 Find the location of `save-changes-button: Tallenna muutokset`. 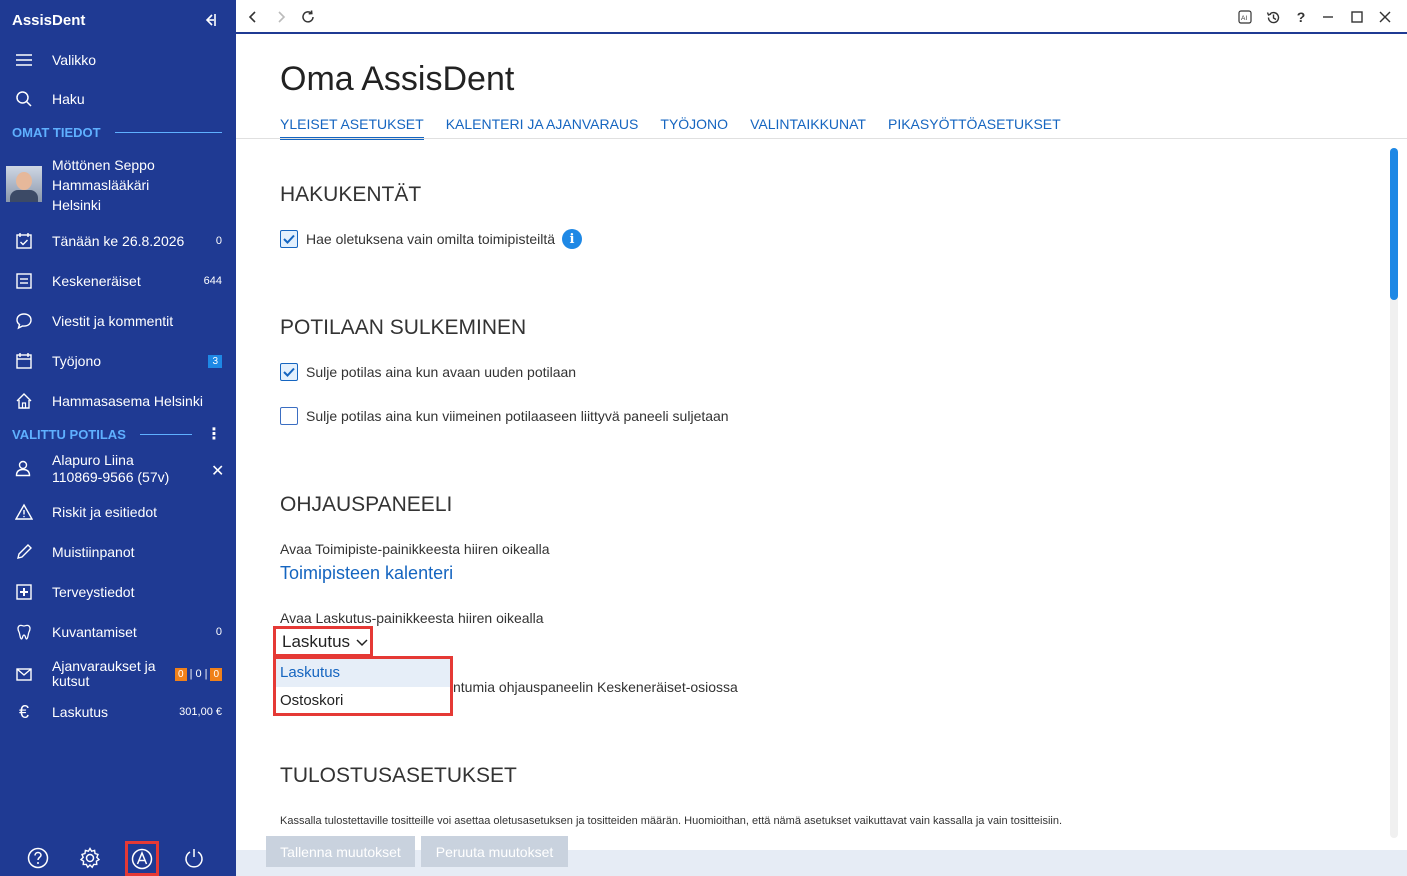

save-changes-button: Tallenna muutokset is located at coordinates (340, 851).